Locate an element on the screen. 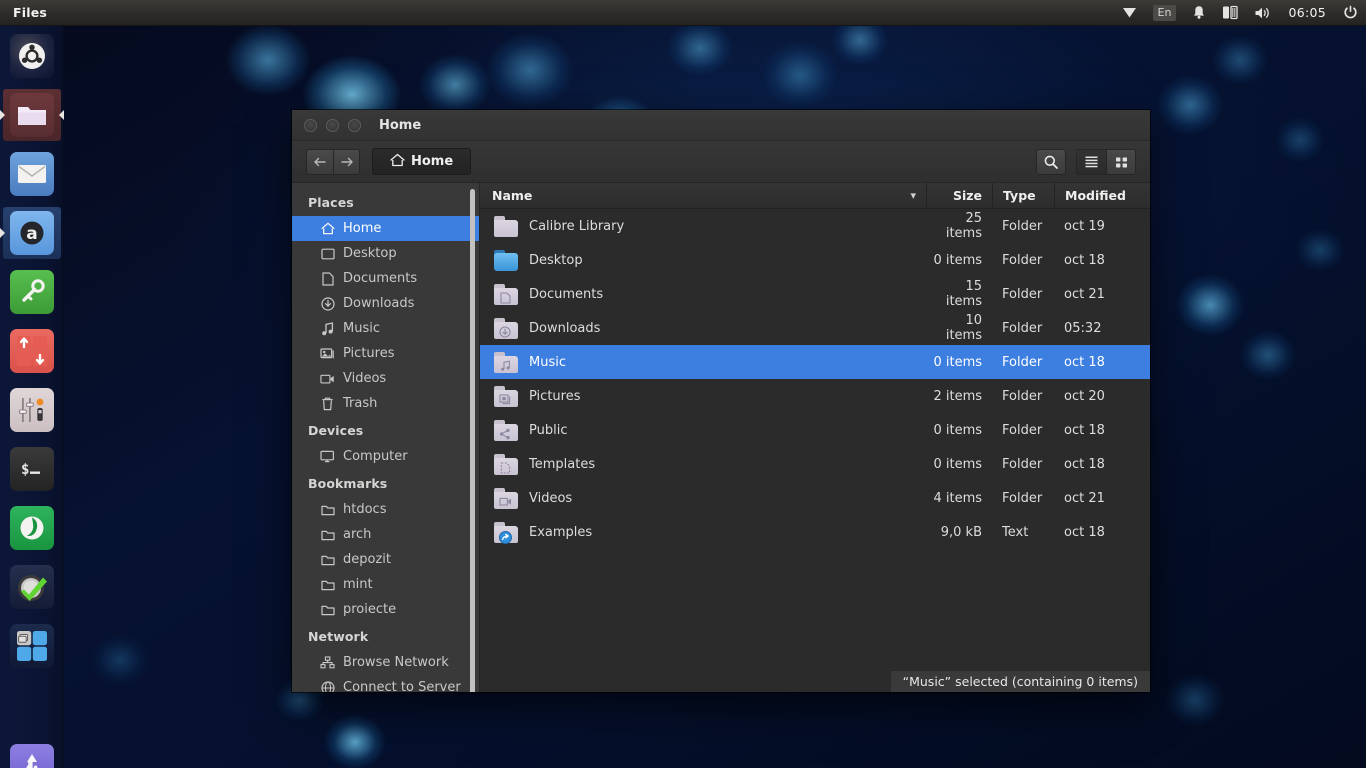 The height and width of the screenshot is (768, 1366). search-icon is located at coordinates (1051, 161).